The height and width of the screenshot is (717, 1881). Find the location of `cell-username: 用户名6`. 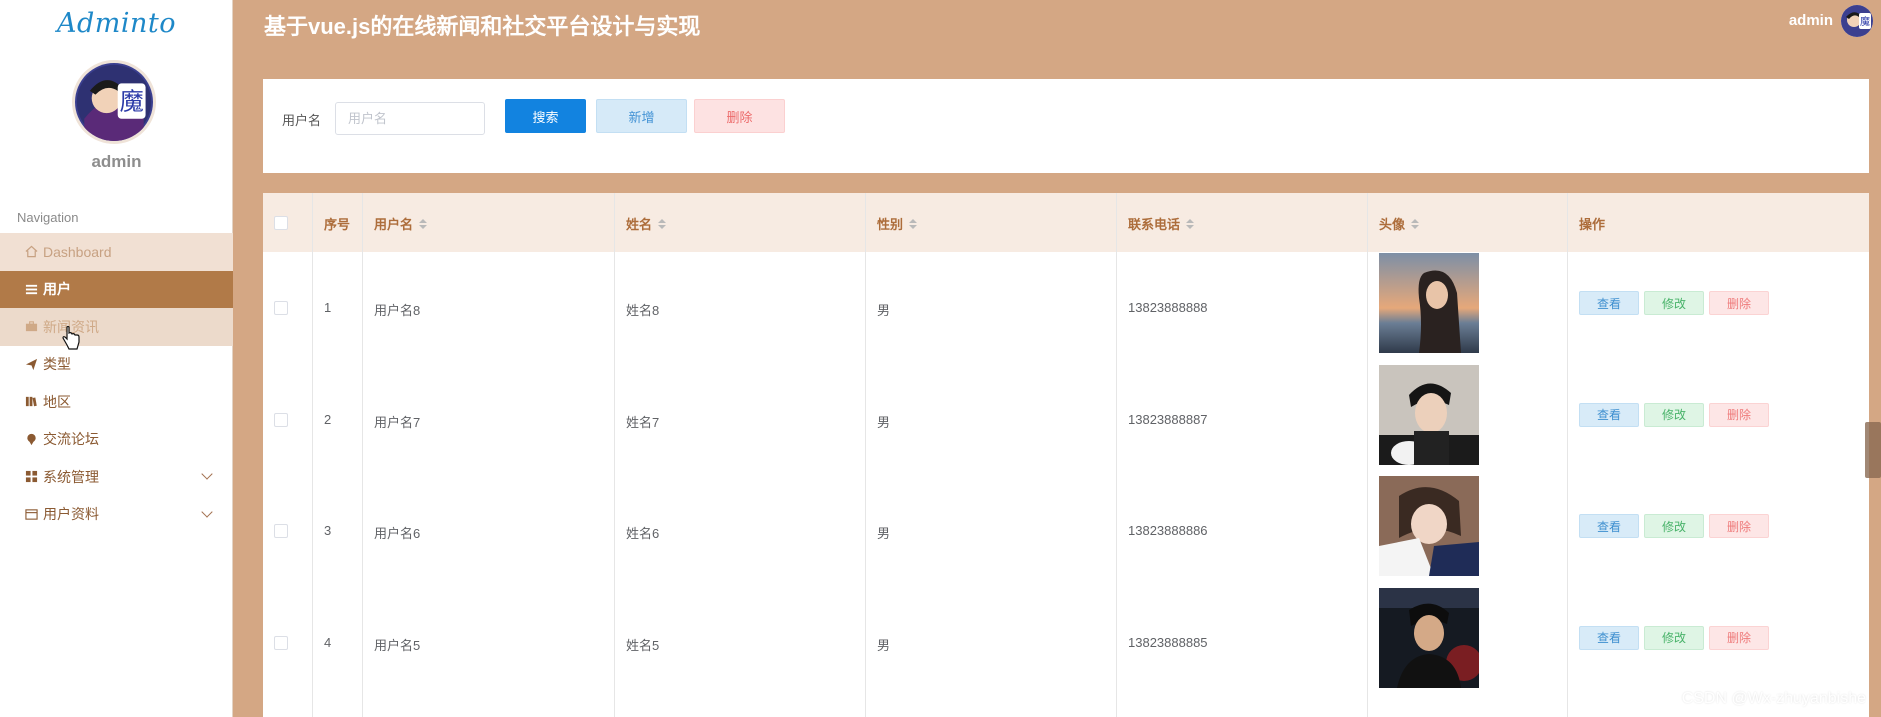

cell-username: 用户名6 is located at coordinates (397, 533).